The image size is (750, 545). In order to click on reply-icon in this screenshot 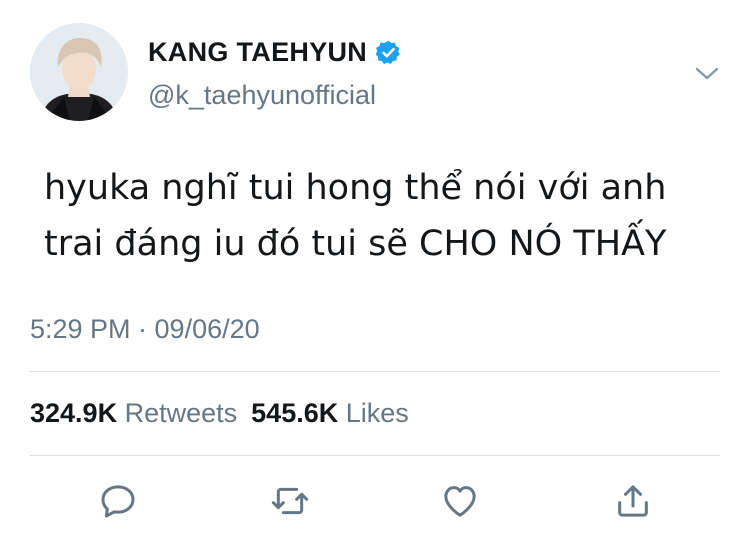, I will do `click(118, 501)`.